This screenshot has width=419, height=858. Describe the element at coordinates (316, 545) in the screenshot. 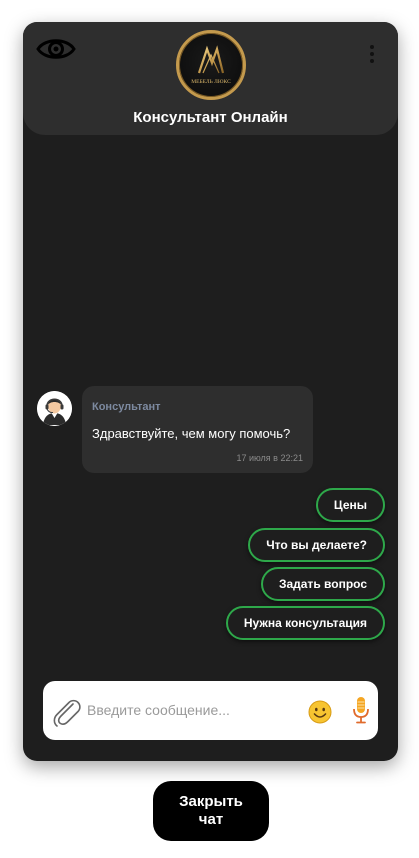

I see `quick-reply-what-do-you-do: Что вы делаете?` at that location.